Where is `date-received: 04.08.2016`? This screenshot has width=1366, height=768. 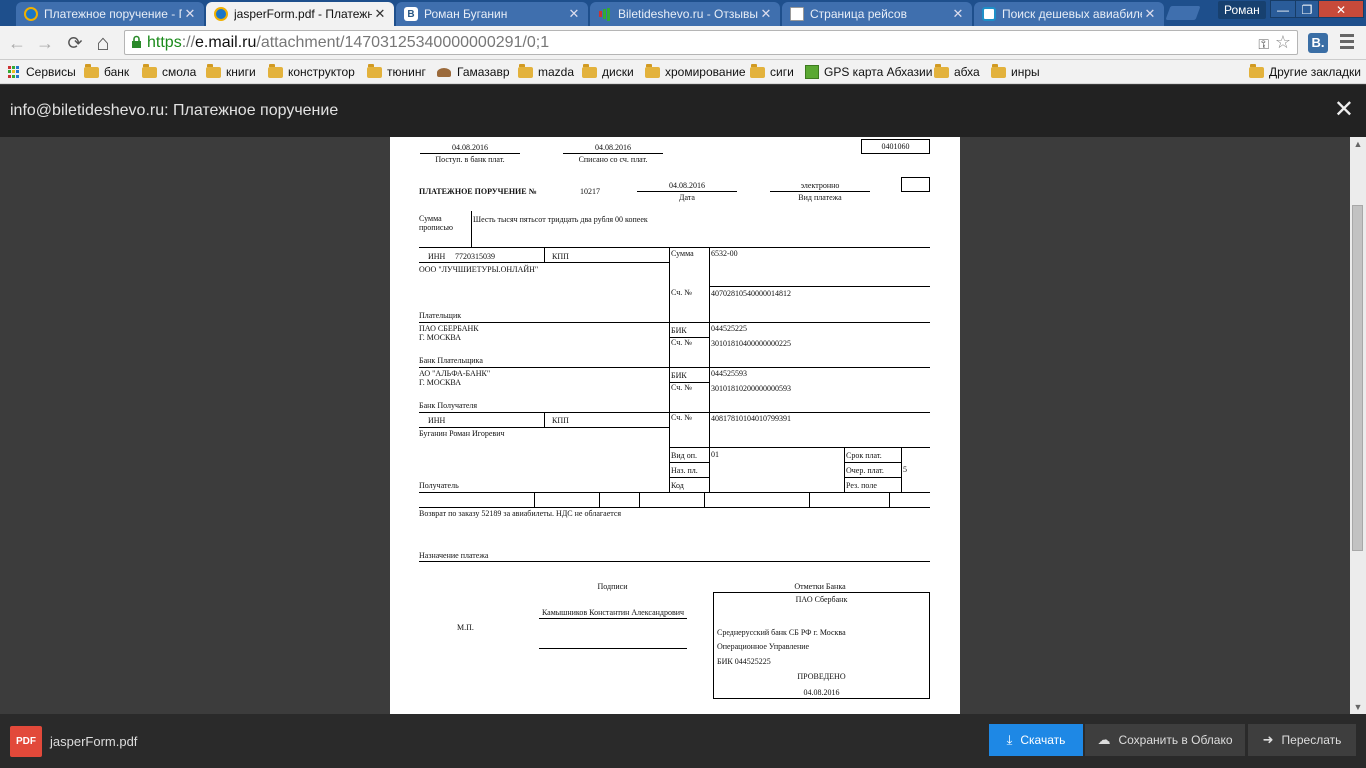
date-received: 04.08.2016 is located at coordinates (470, 147).